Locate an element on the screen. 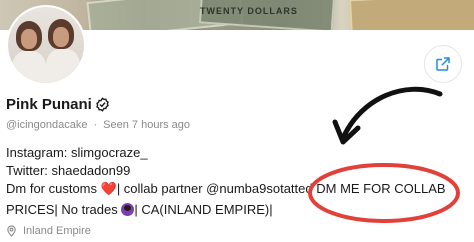  highlight-circle is located at coordinates (384, 193).